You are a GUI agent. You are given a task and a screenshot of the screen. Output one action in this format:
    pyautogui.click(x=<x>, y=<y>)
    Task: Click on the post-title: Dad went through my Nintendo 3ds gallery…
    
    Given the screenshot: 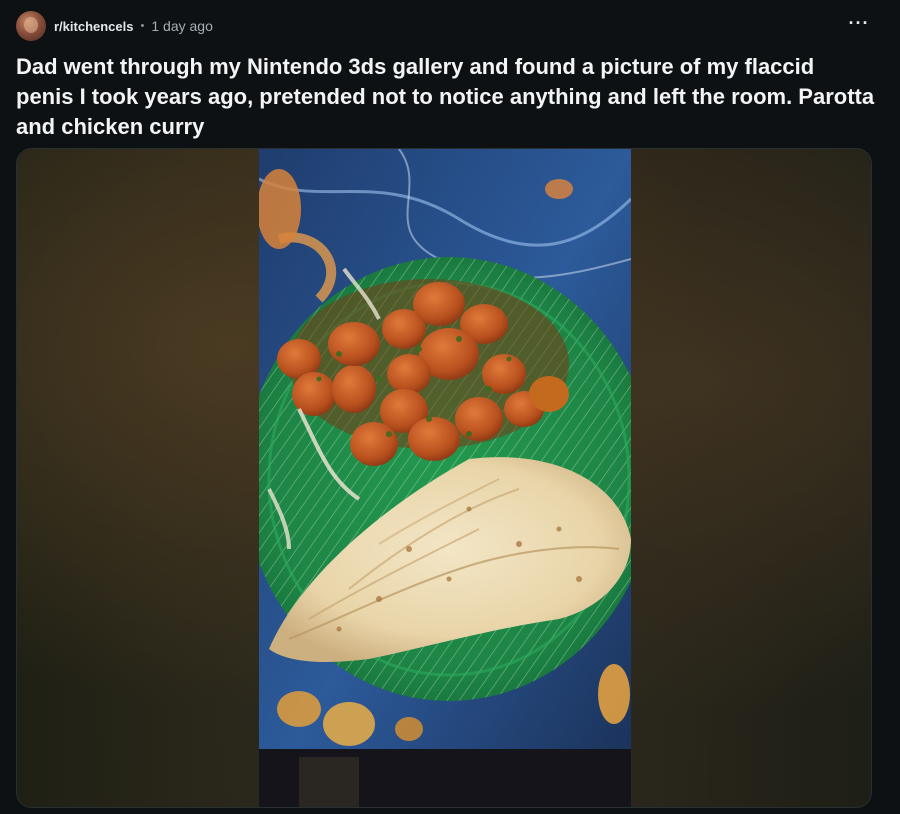 What is the action you would take?
    pyautogui.click(x=446, y=97)
    